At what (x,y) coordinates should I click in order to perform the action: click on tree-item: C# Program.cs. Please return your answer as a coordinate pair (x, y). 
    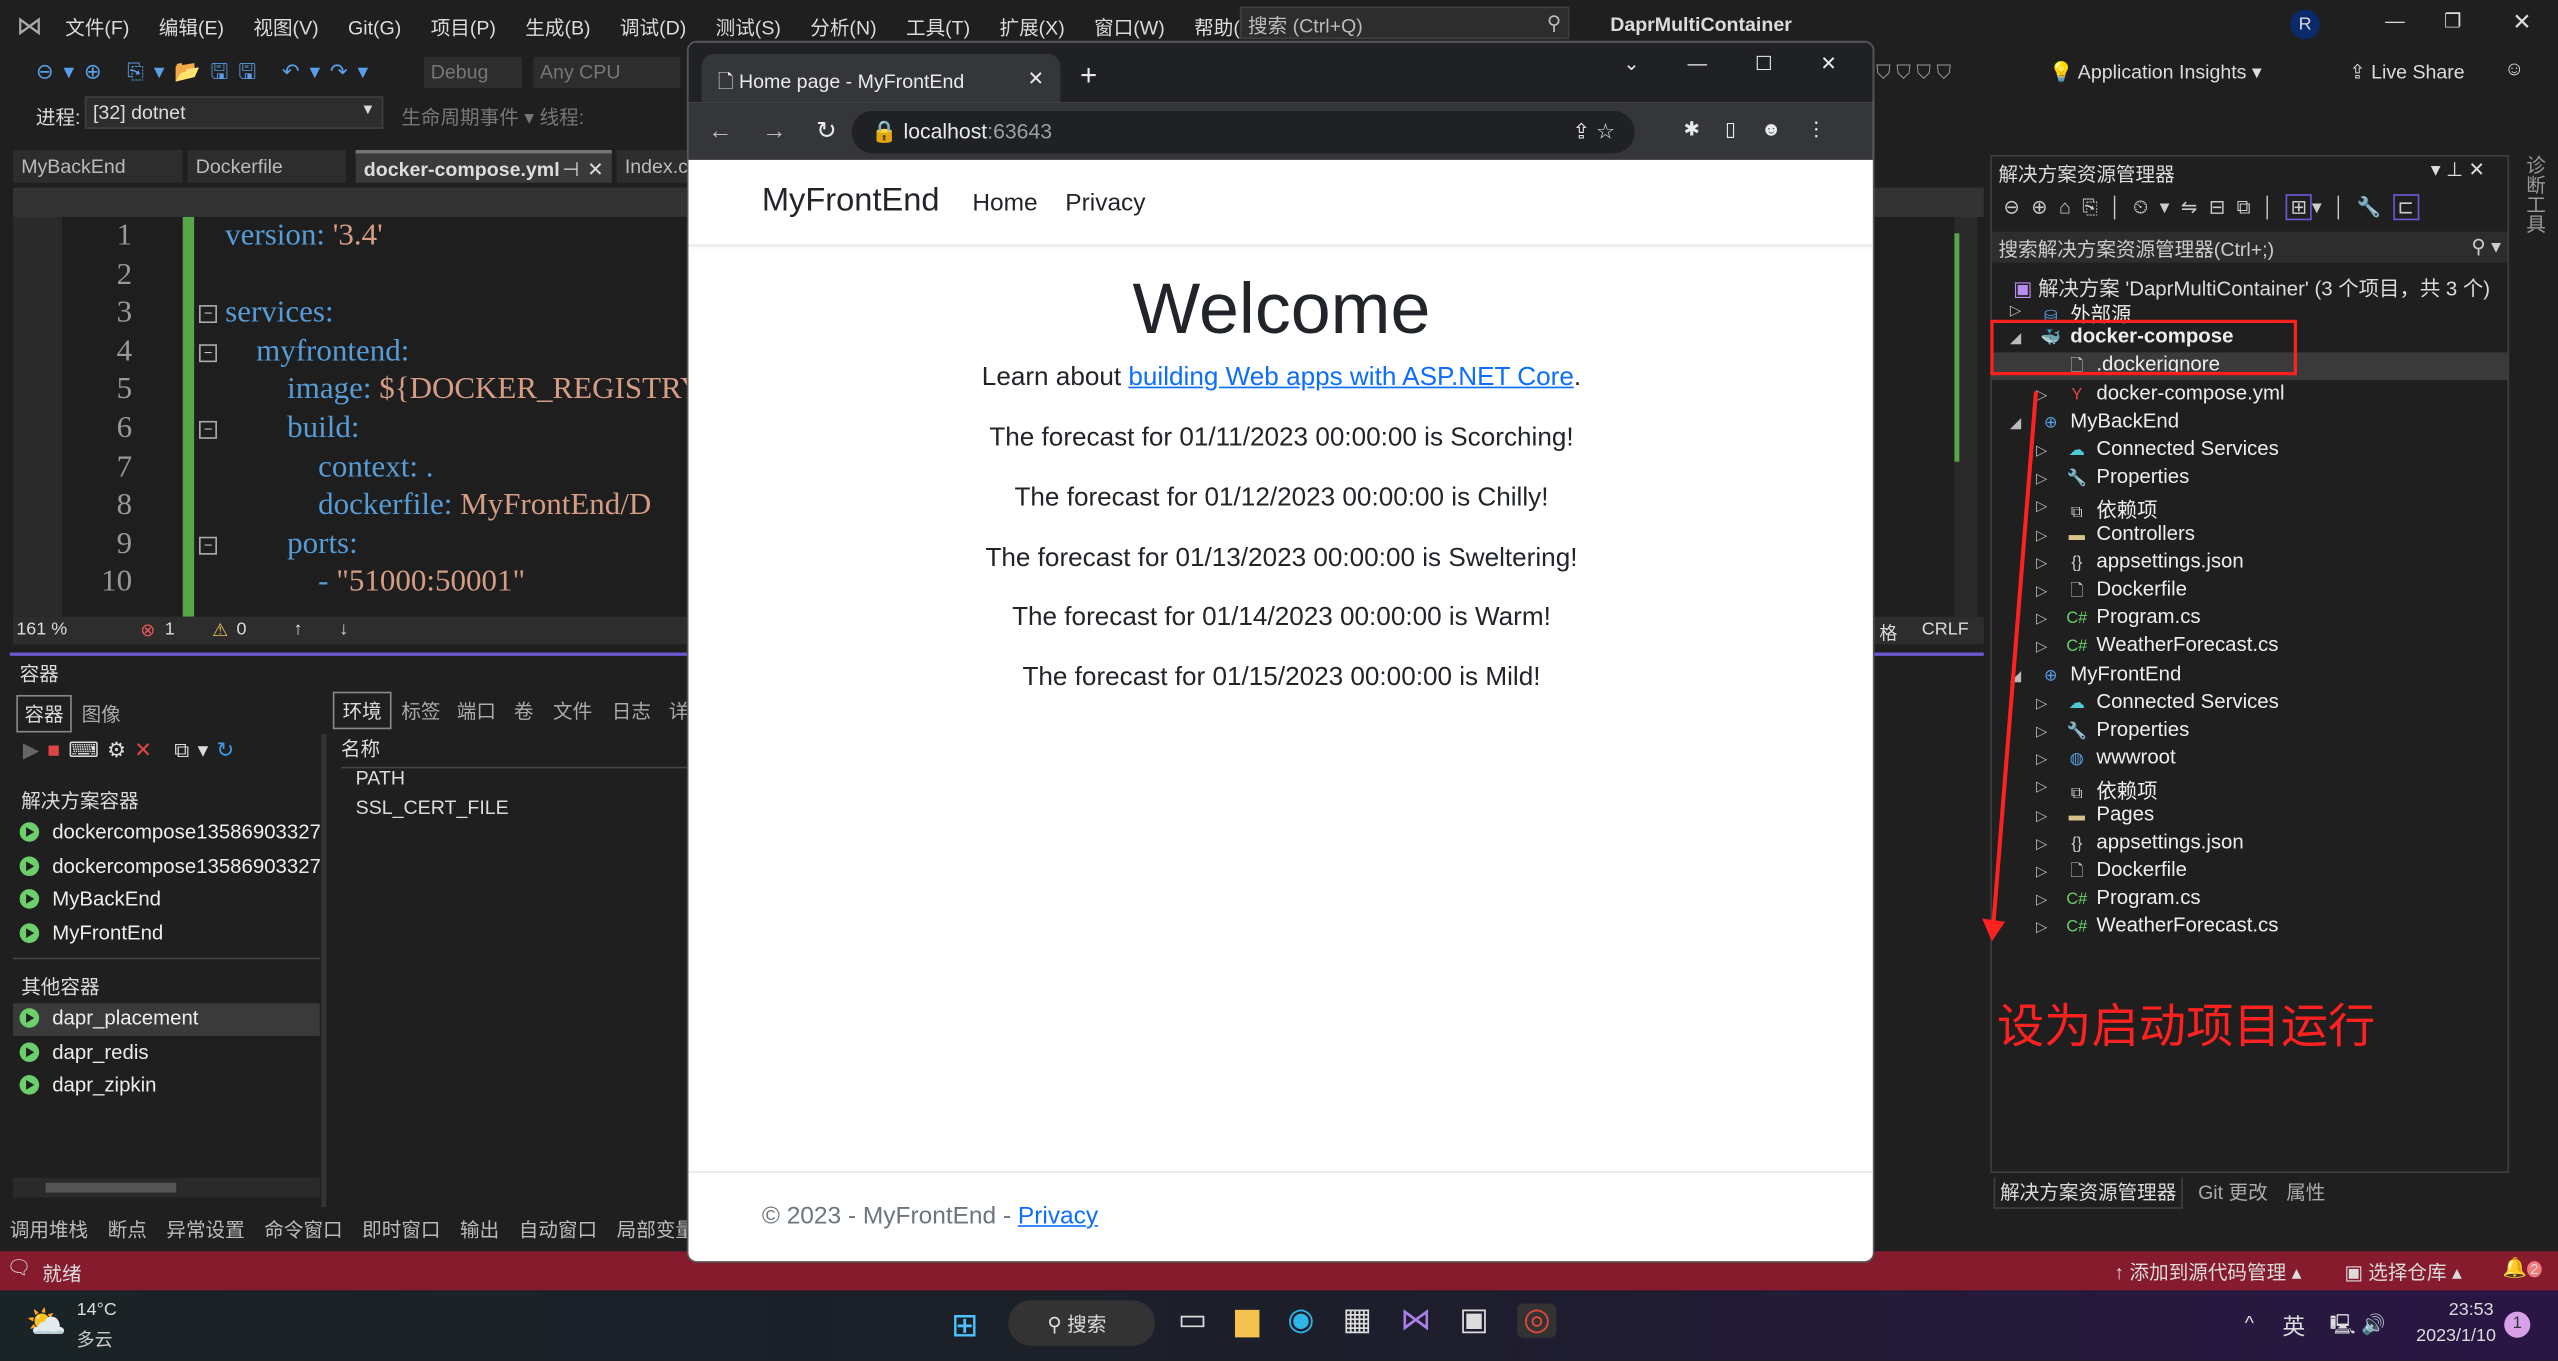
    Looking at the image, I should click on (2132, 897).